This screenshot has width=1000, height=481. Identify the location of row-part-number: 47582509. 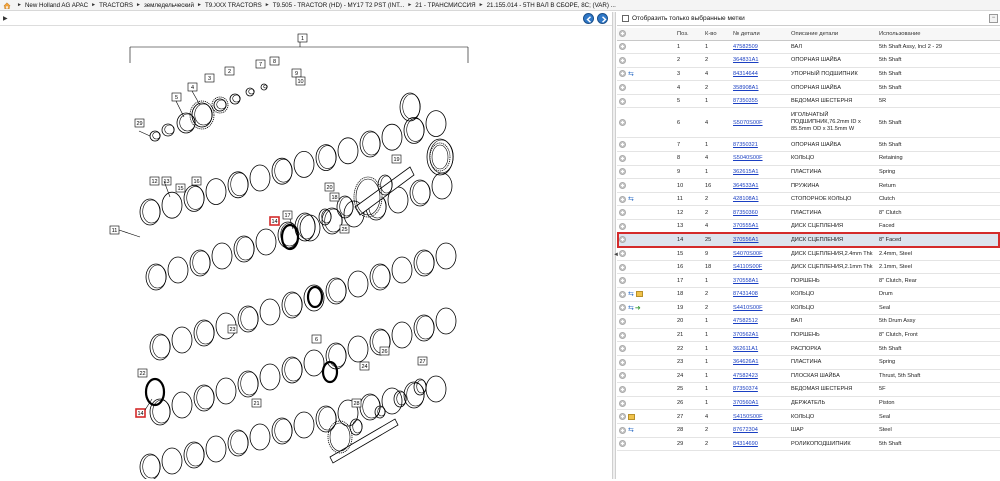
(745, 47).